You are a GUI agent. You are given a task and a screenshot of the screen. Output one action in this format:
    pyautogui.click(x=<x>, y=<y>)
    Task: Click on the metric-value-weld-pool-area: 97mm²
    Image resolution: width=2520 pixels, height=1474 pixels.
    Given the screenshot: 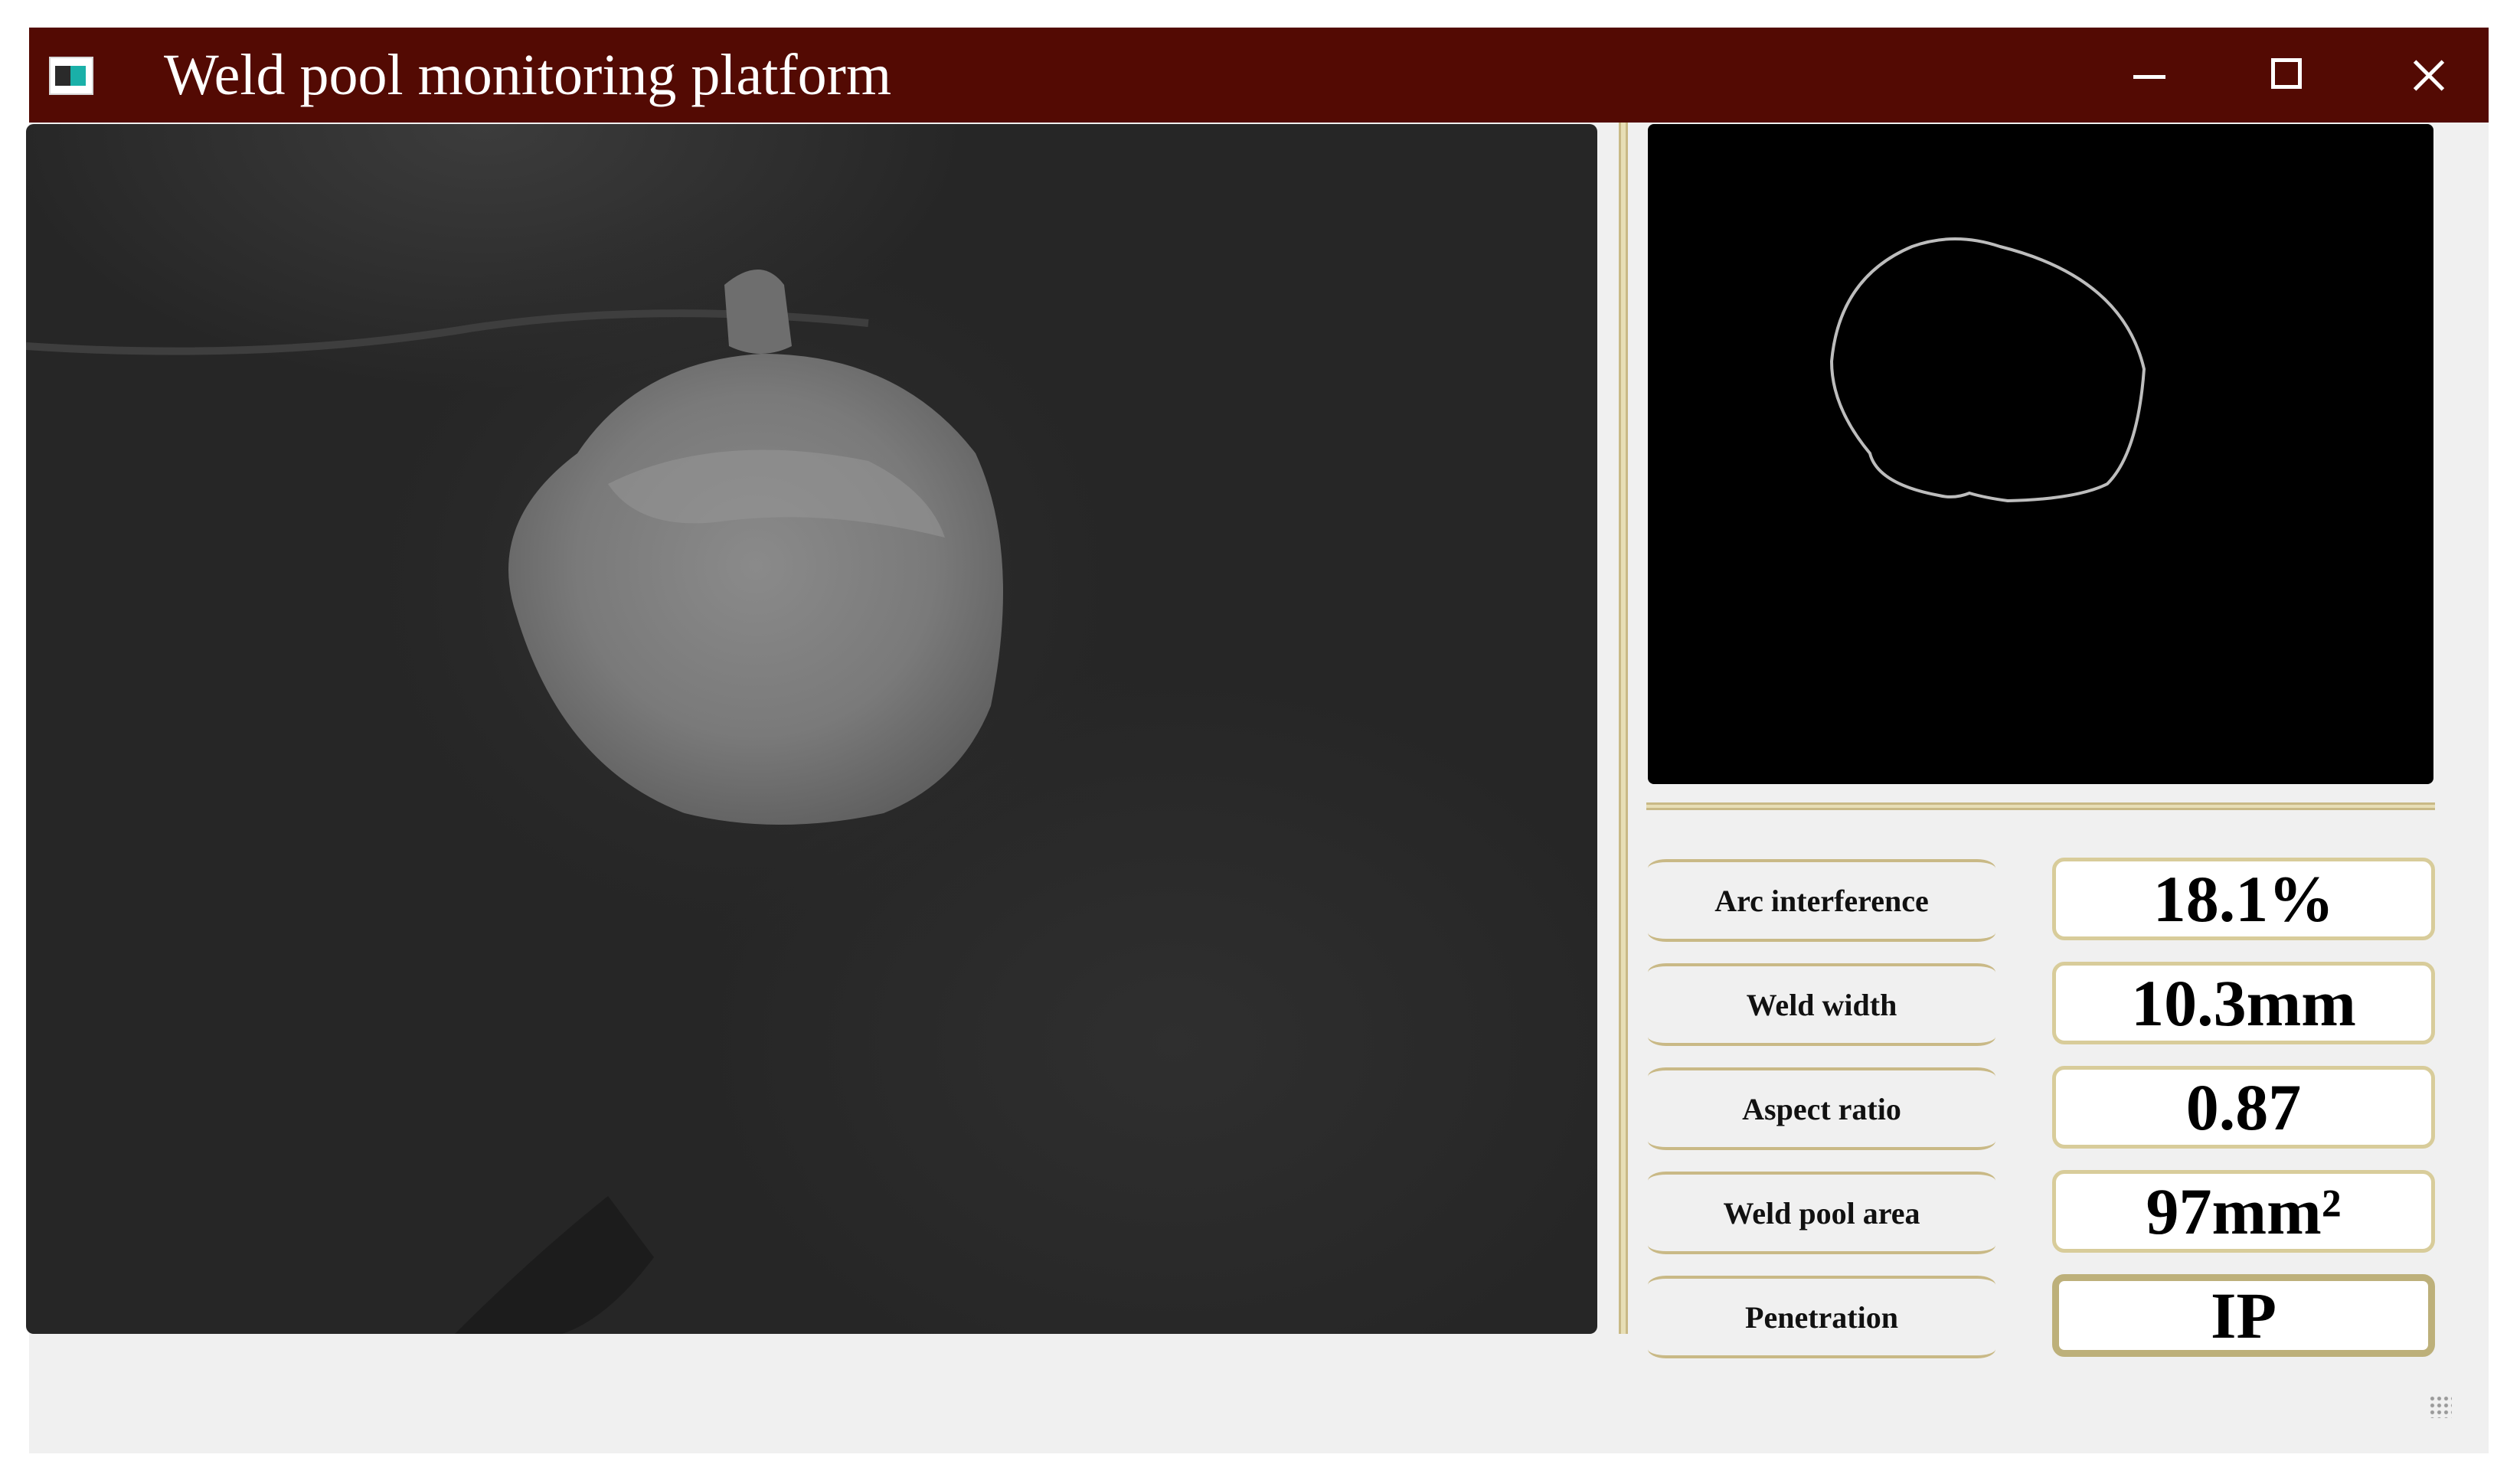 What is the action you would take?
    pyautogui.click(x=2243, y=1211)
    